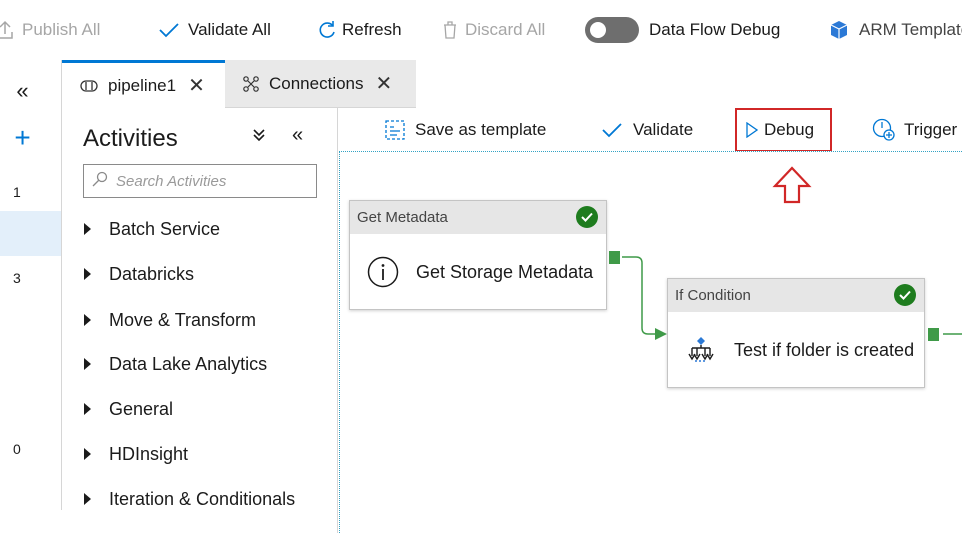 The width and height of the screenshot is (962, 533). Describe the element at coordinates (481, 129) in the screenshot. I see `save-as-template-label: Save as template` at that location.